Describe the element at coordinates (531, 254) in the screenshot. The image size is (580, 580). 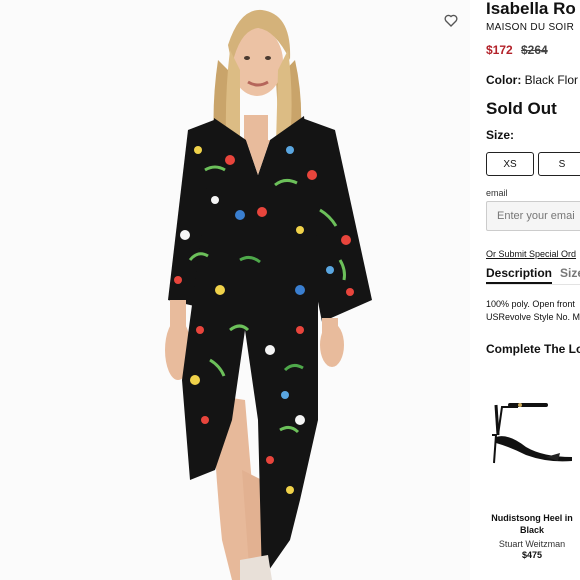
I see `special-order-link: Or Submit Special Ord` at that location.